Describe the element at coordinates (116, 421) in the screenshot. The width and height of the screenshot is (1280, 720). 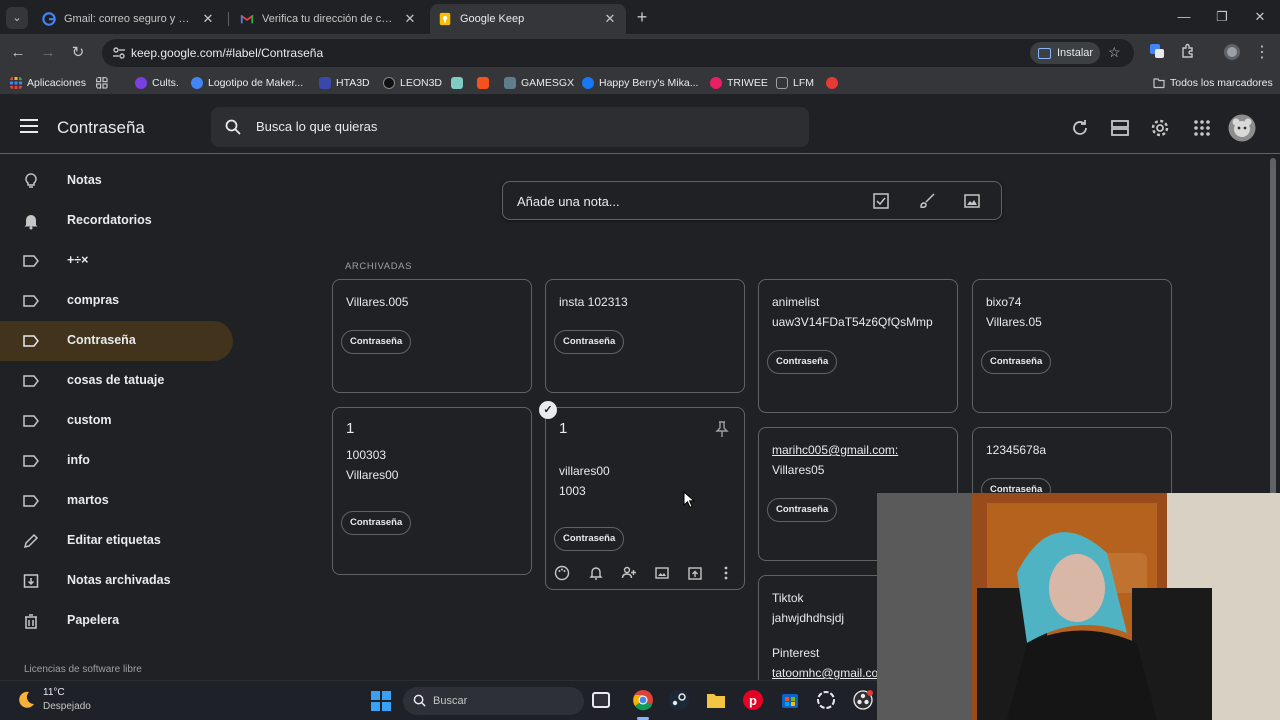
I see `sidebar-item-custom: custom` at that location.